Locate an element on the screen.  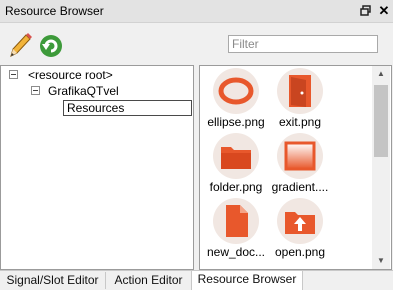
tab-action-editor: Action Editor is located at coordinates (149, 280).